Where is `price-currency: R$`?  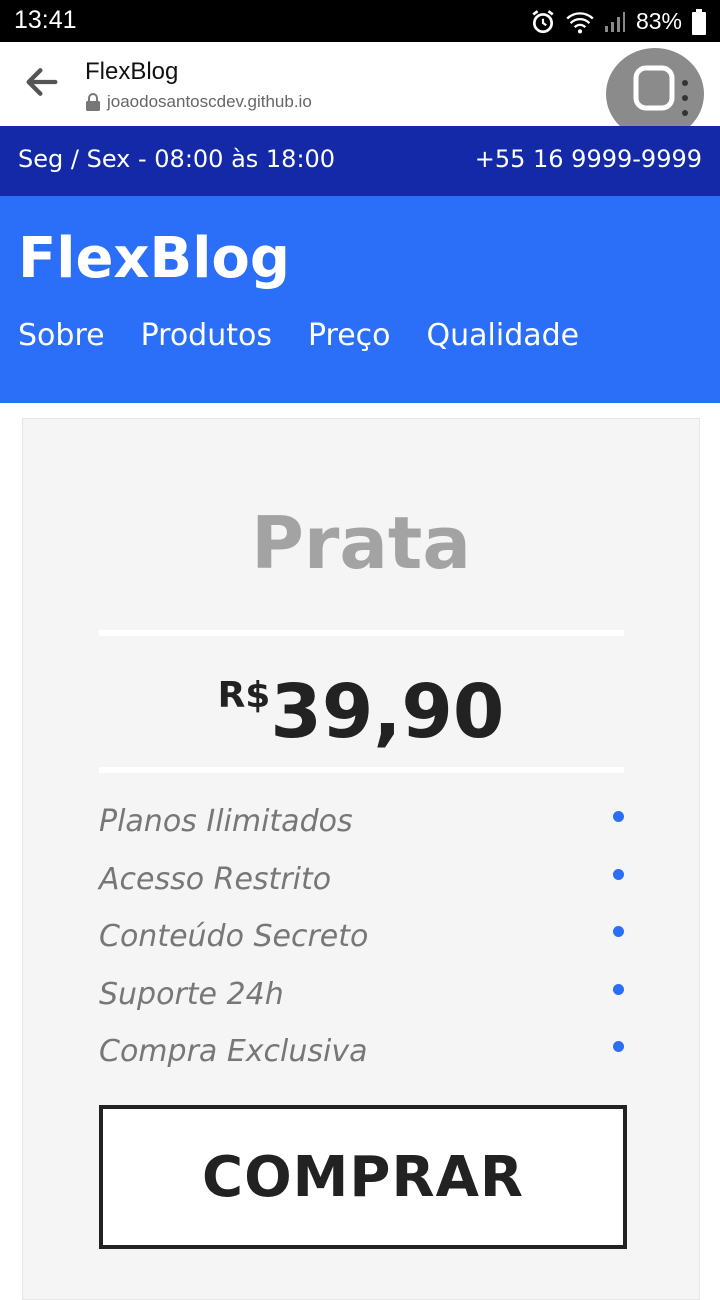 price-currency: R$ is located at coordinates (244, 695).